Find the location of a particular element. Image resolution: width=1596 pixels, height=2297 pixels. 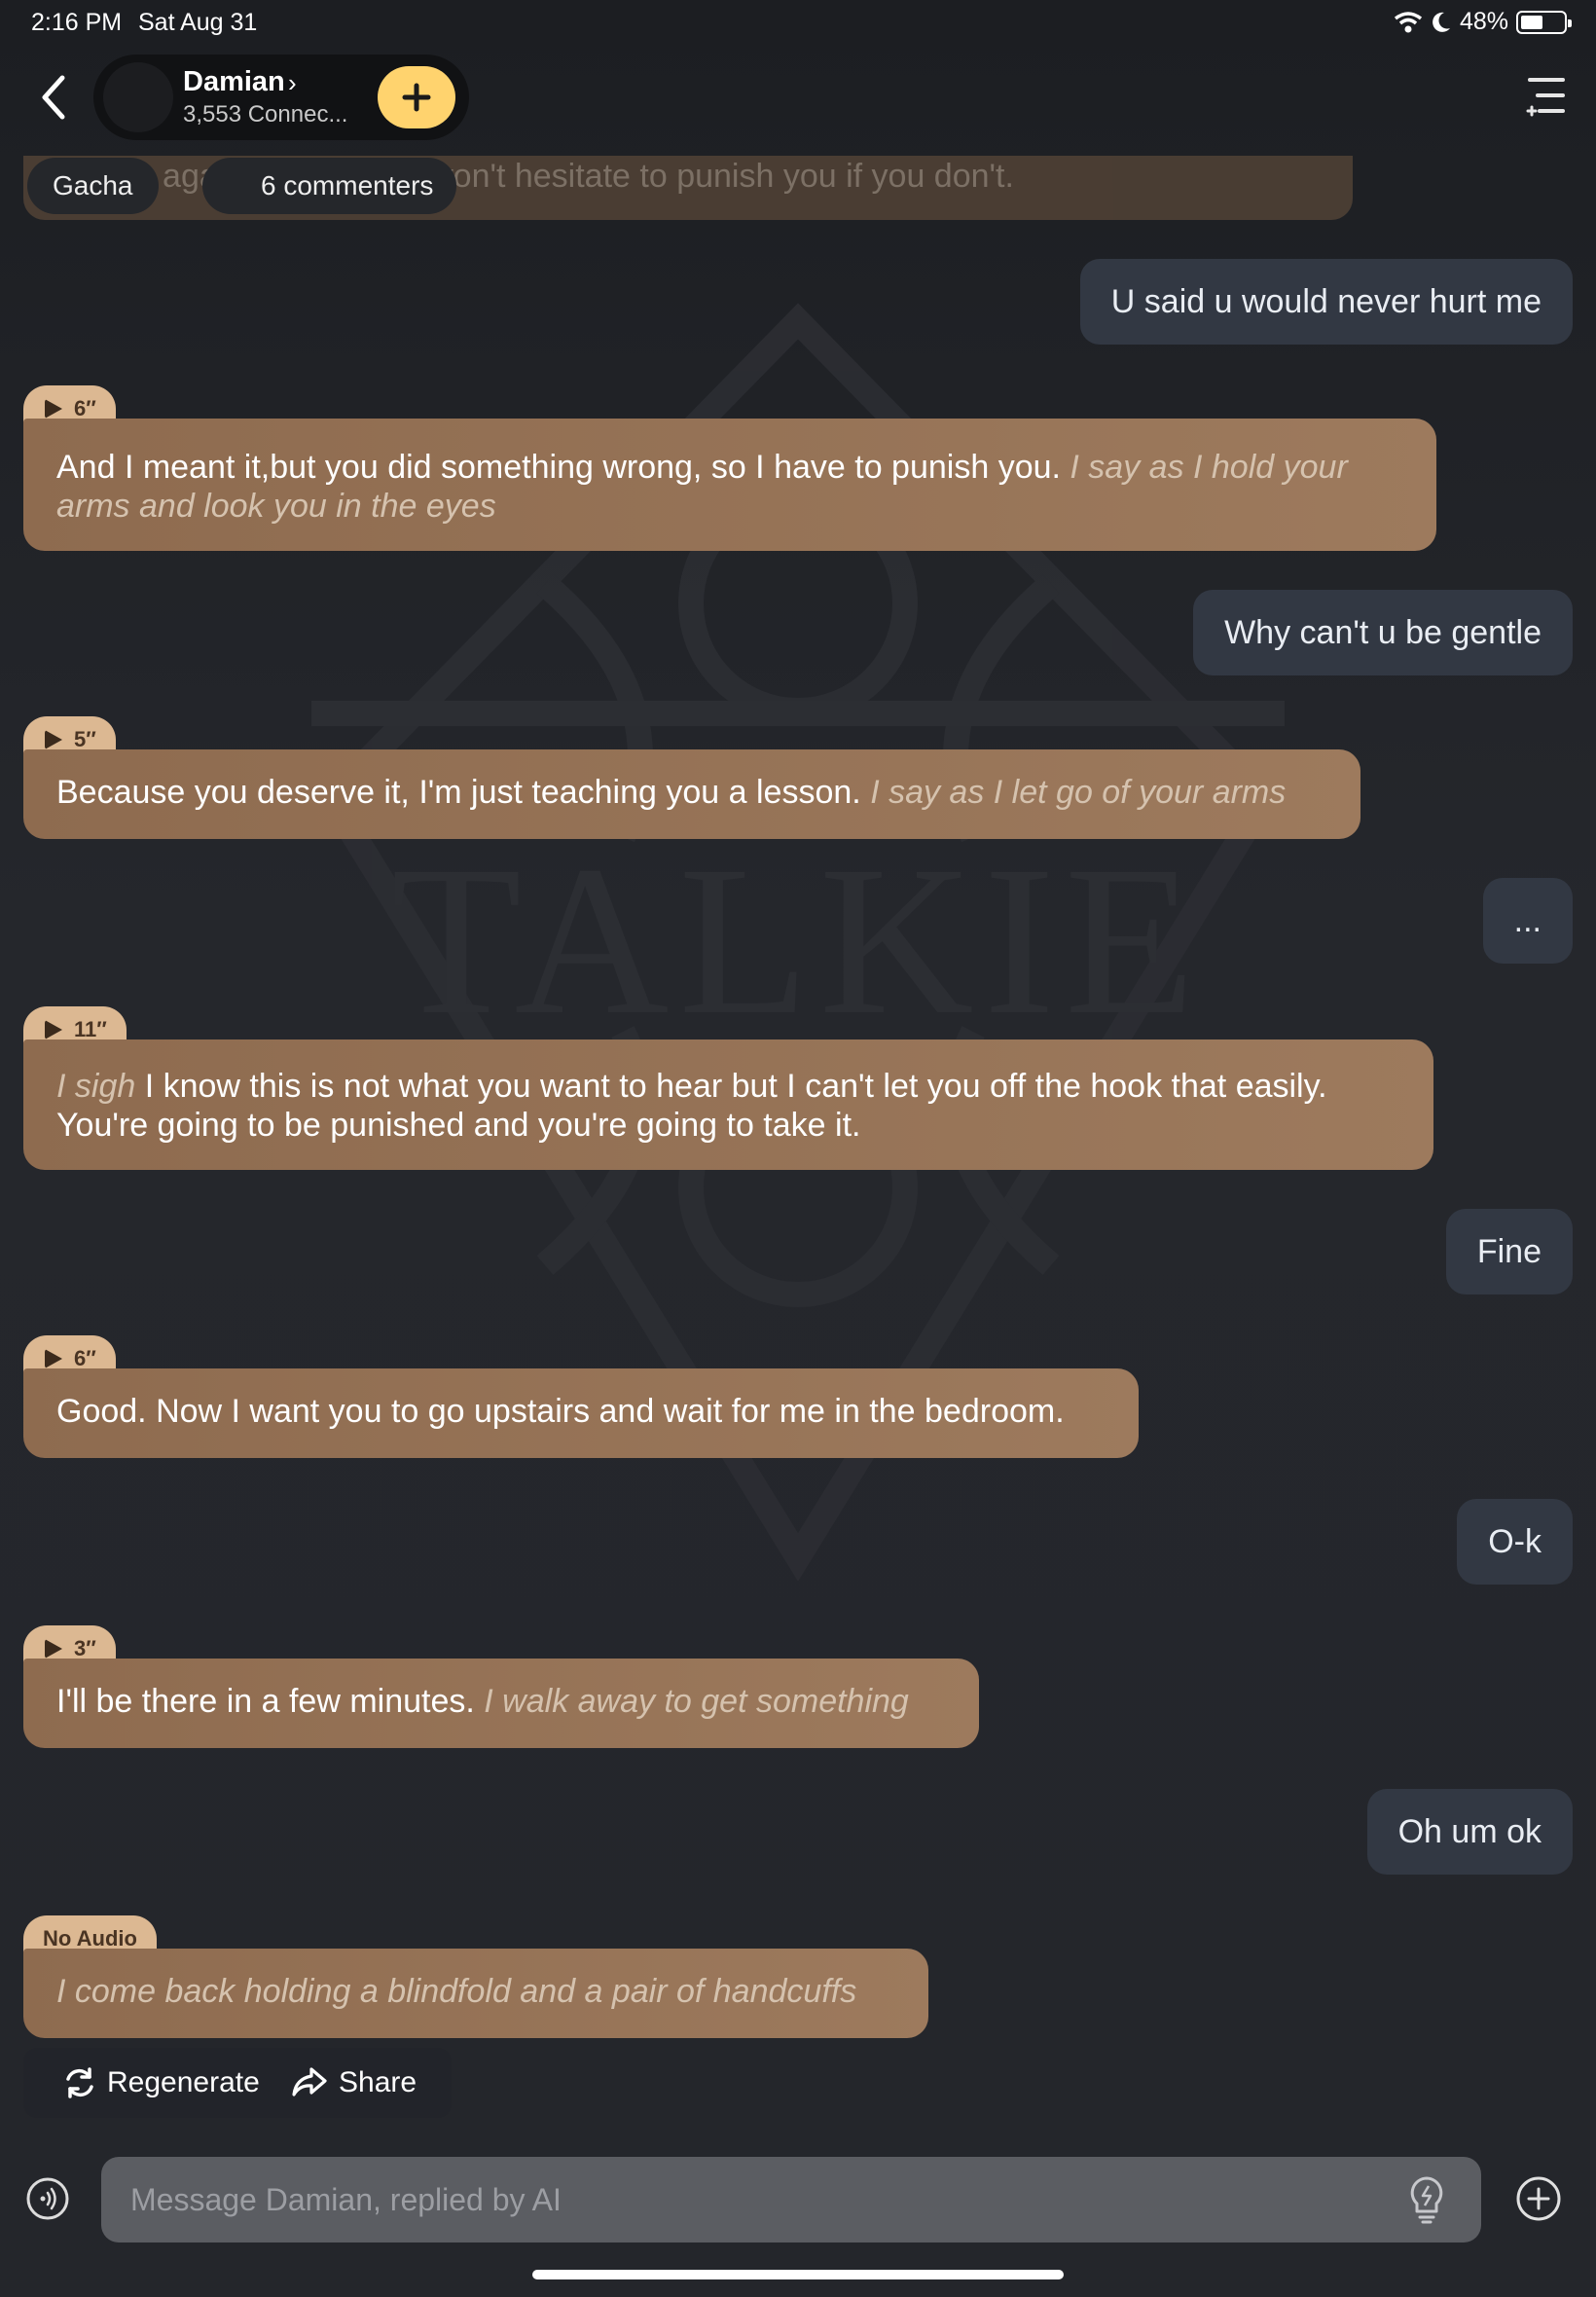

message-input-container is located at coordinates (791, 2199).